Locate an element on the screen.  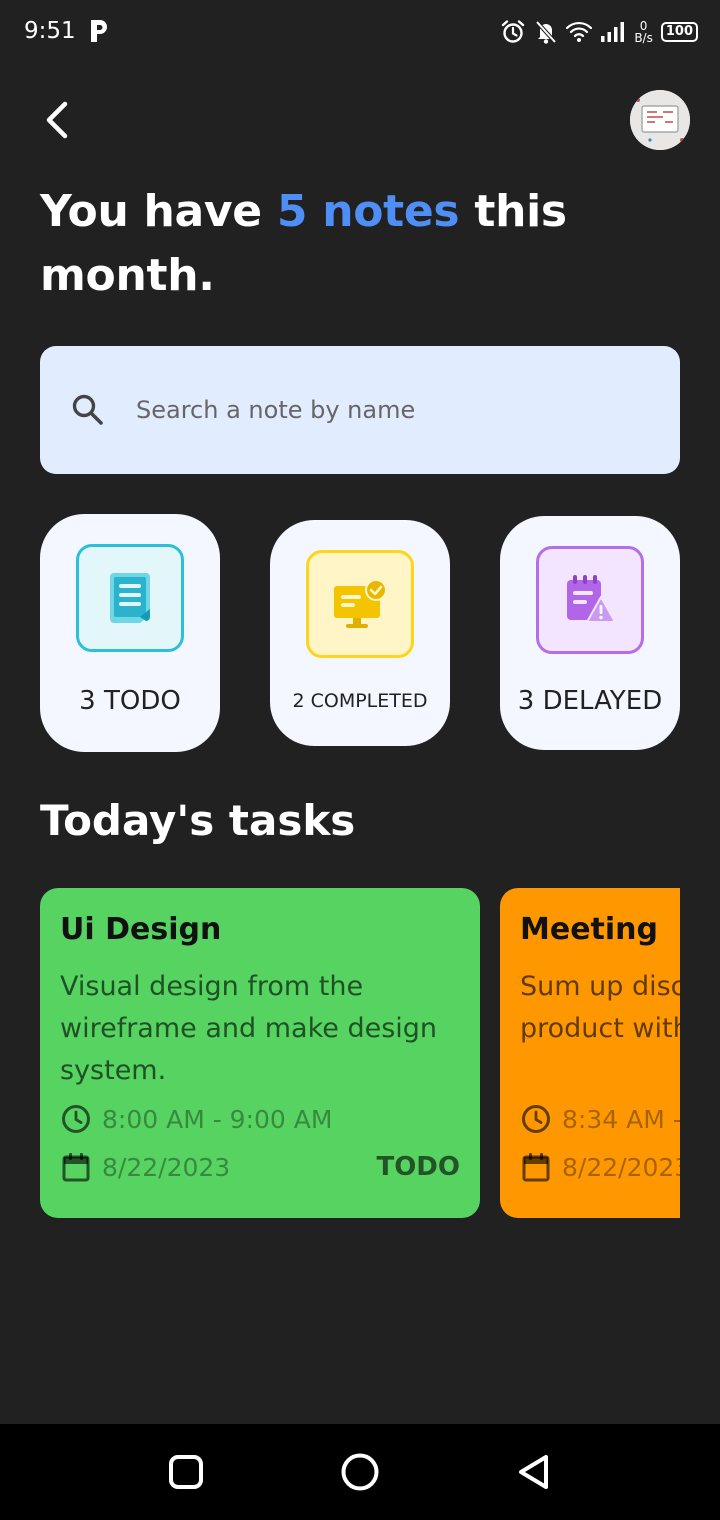
parking-app-icon is located at coordinates (99, 31).